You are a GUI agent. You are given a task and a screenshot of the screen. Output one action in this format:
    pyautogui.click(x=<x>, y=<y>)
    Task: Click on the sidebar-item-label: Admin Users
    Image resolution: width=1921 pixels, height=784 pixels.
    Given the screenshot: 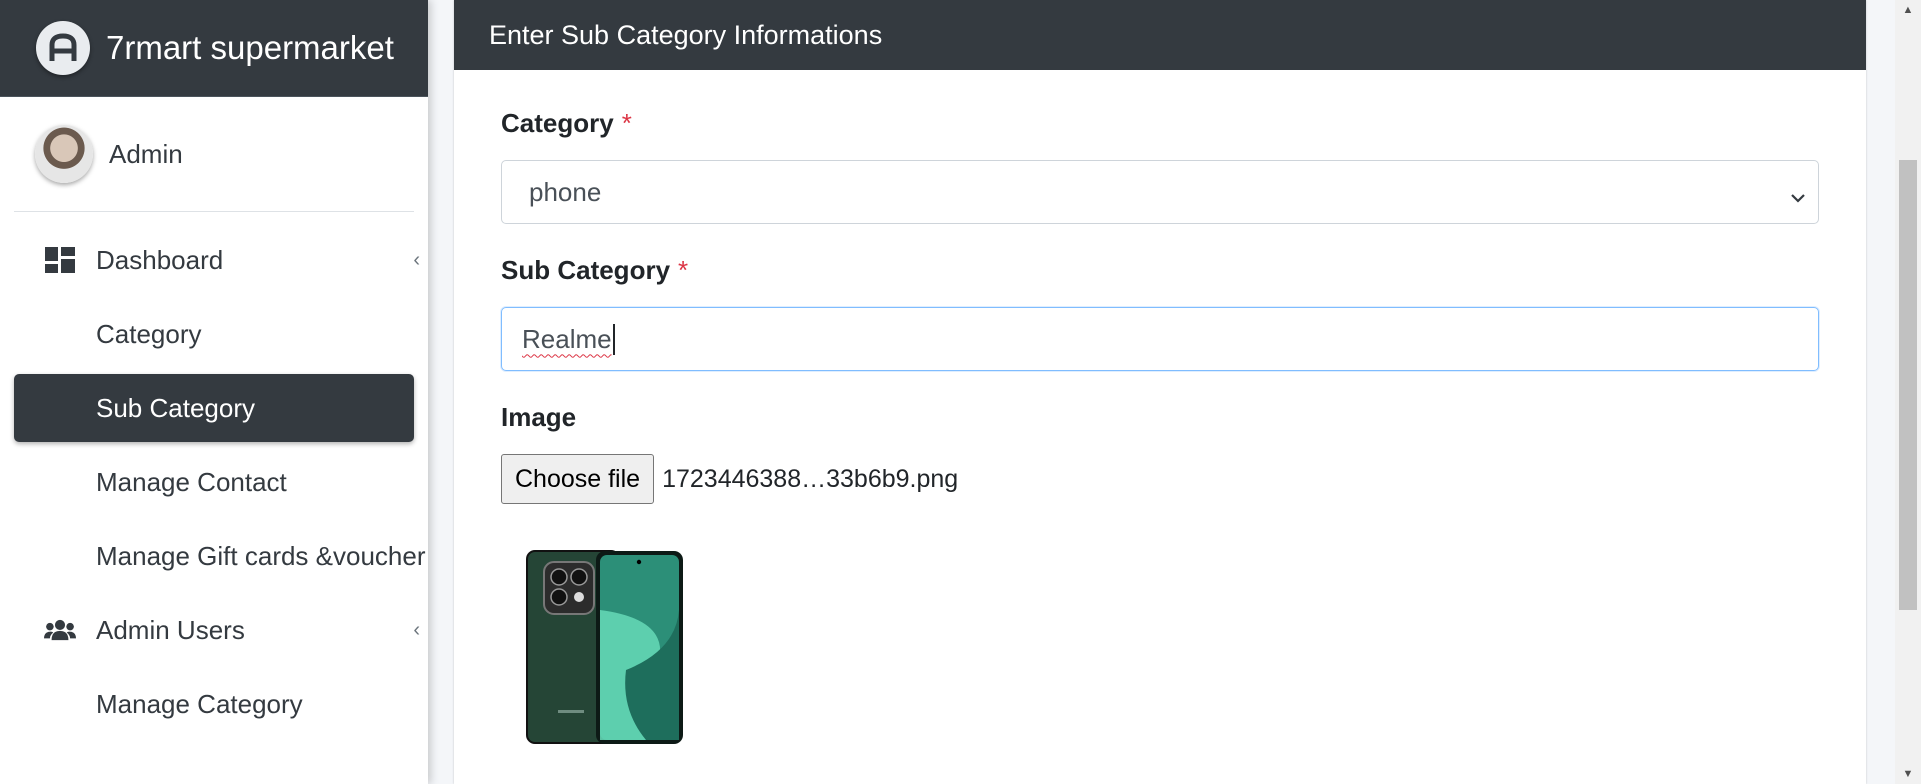 What is the action you would take?
    pyautogui.click(x=170, y=629)
    